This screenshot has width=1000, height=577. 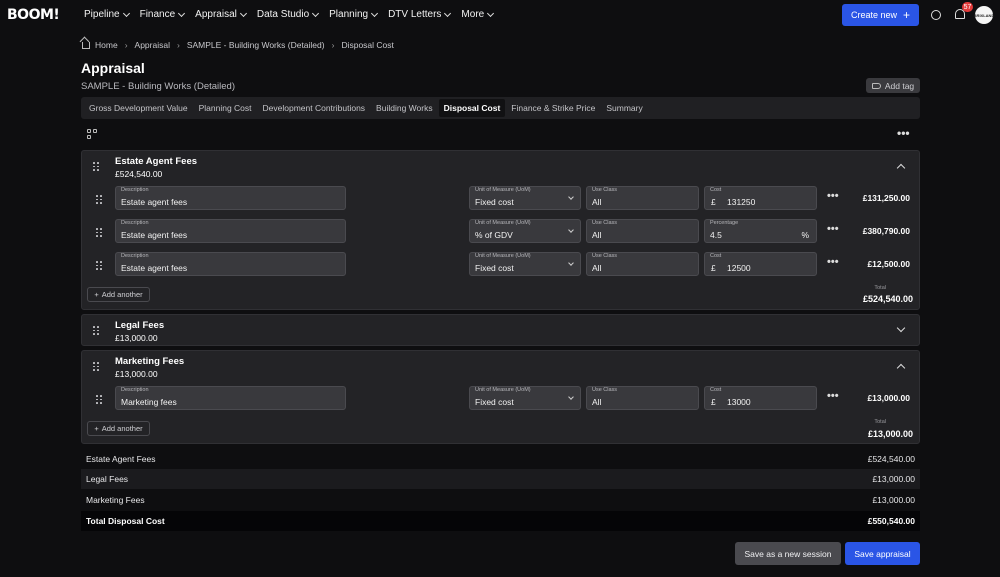 I want to click on add-tag-button: Add tag, so click(x=893, y=85).